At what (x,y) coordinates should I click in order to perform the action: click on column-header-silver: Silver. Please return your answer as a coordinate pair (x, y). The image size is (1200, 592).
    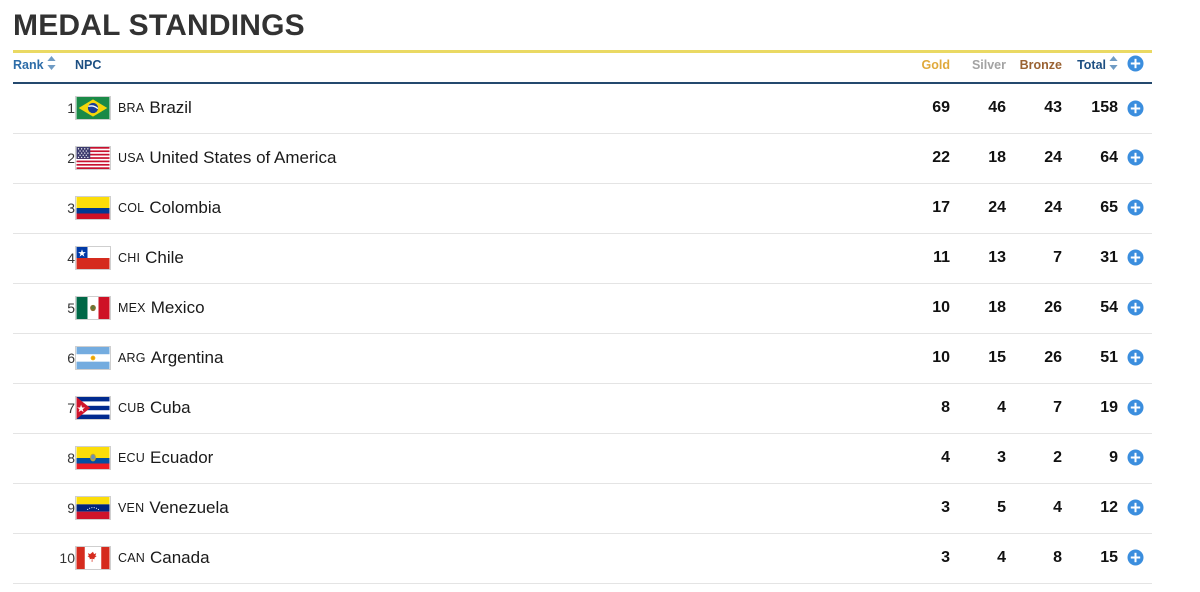
    Looking at the image, I should click on (978, 69).